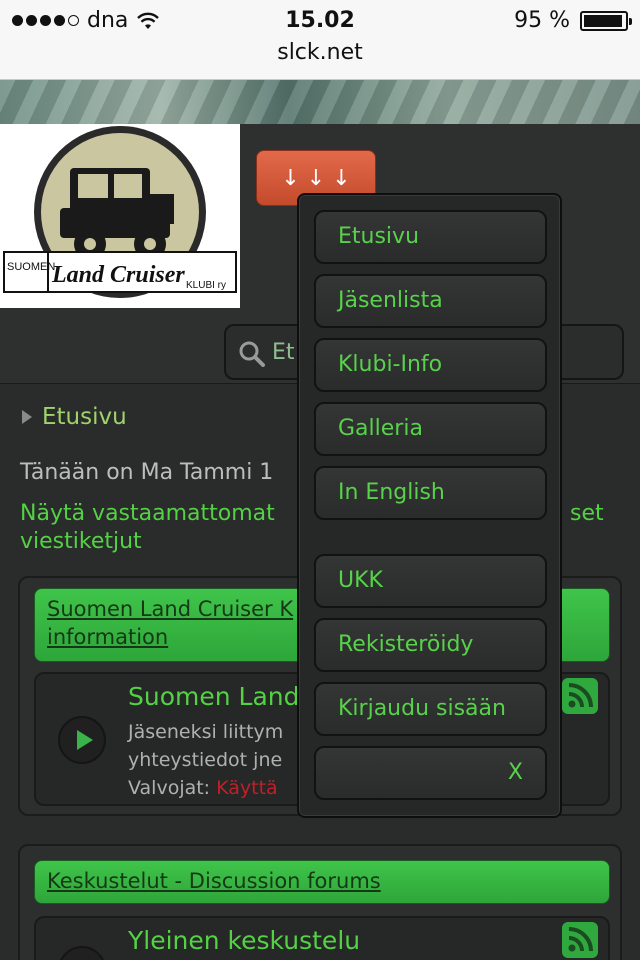  I want to click on menu-item-in-english: In English, so click(430, 493).